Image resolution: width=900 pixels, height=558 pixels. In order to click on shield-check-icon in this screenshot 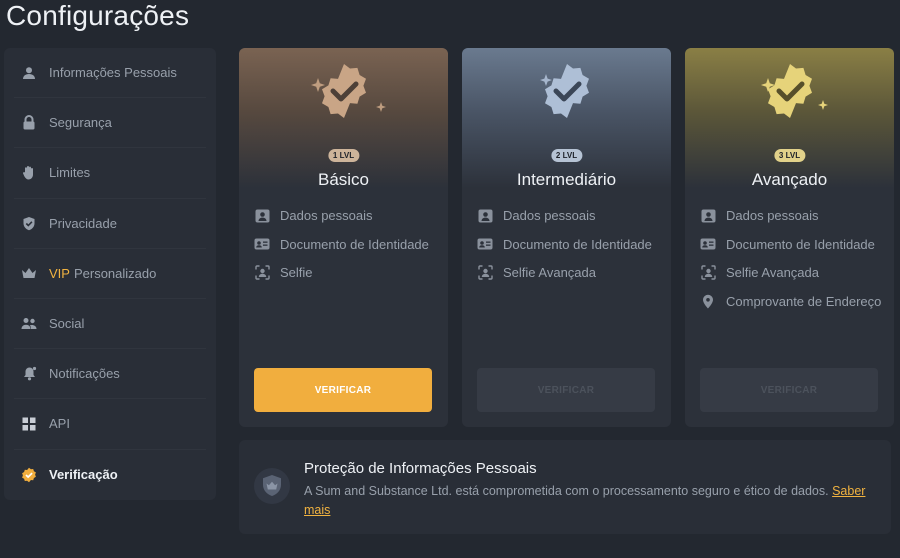, I will do `click(29, 223)`.